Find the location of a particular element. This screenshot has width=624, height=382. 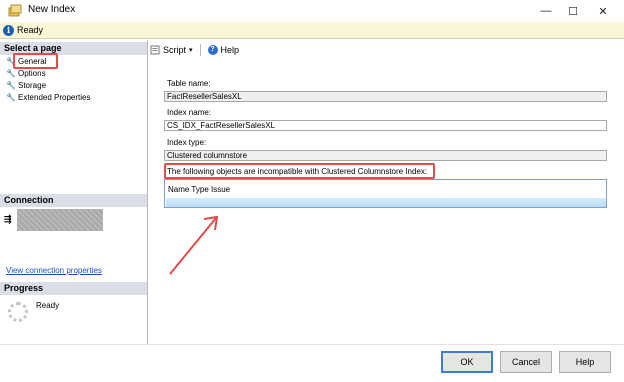

close-button: ✕ is located at coordinates (603, 11).